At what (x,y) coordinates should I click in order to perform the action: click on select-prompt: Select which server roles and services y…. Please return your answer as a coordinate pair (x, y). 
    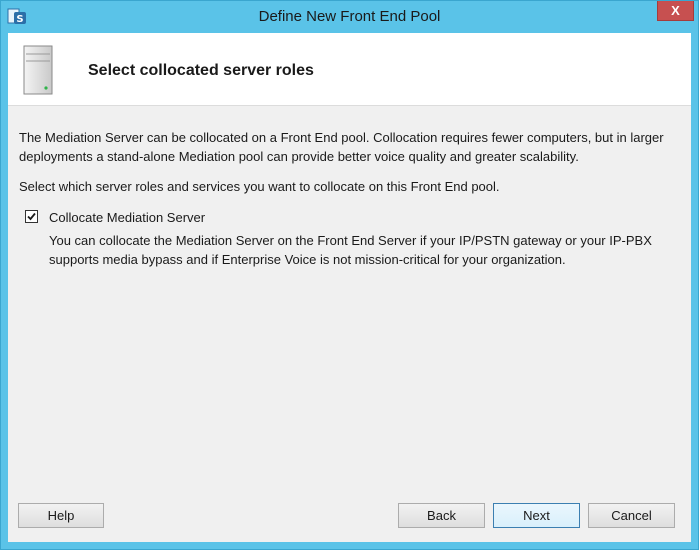
    Looking at the image, I should click on (259, 186).